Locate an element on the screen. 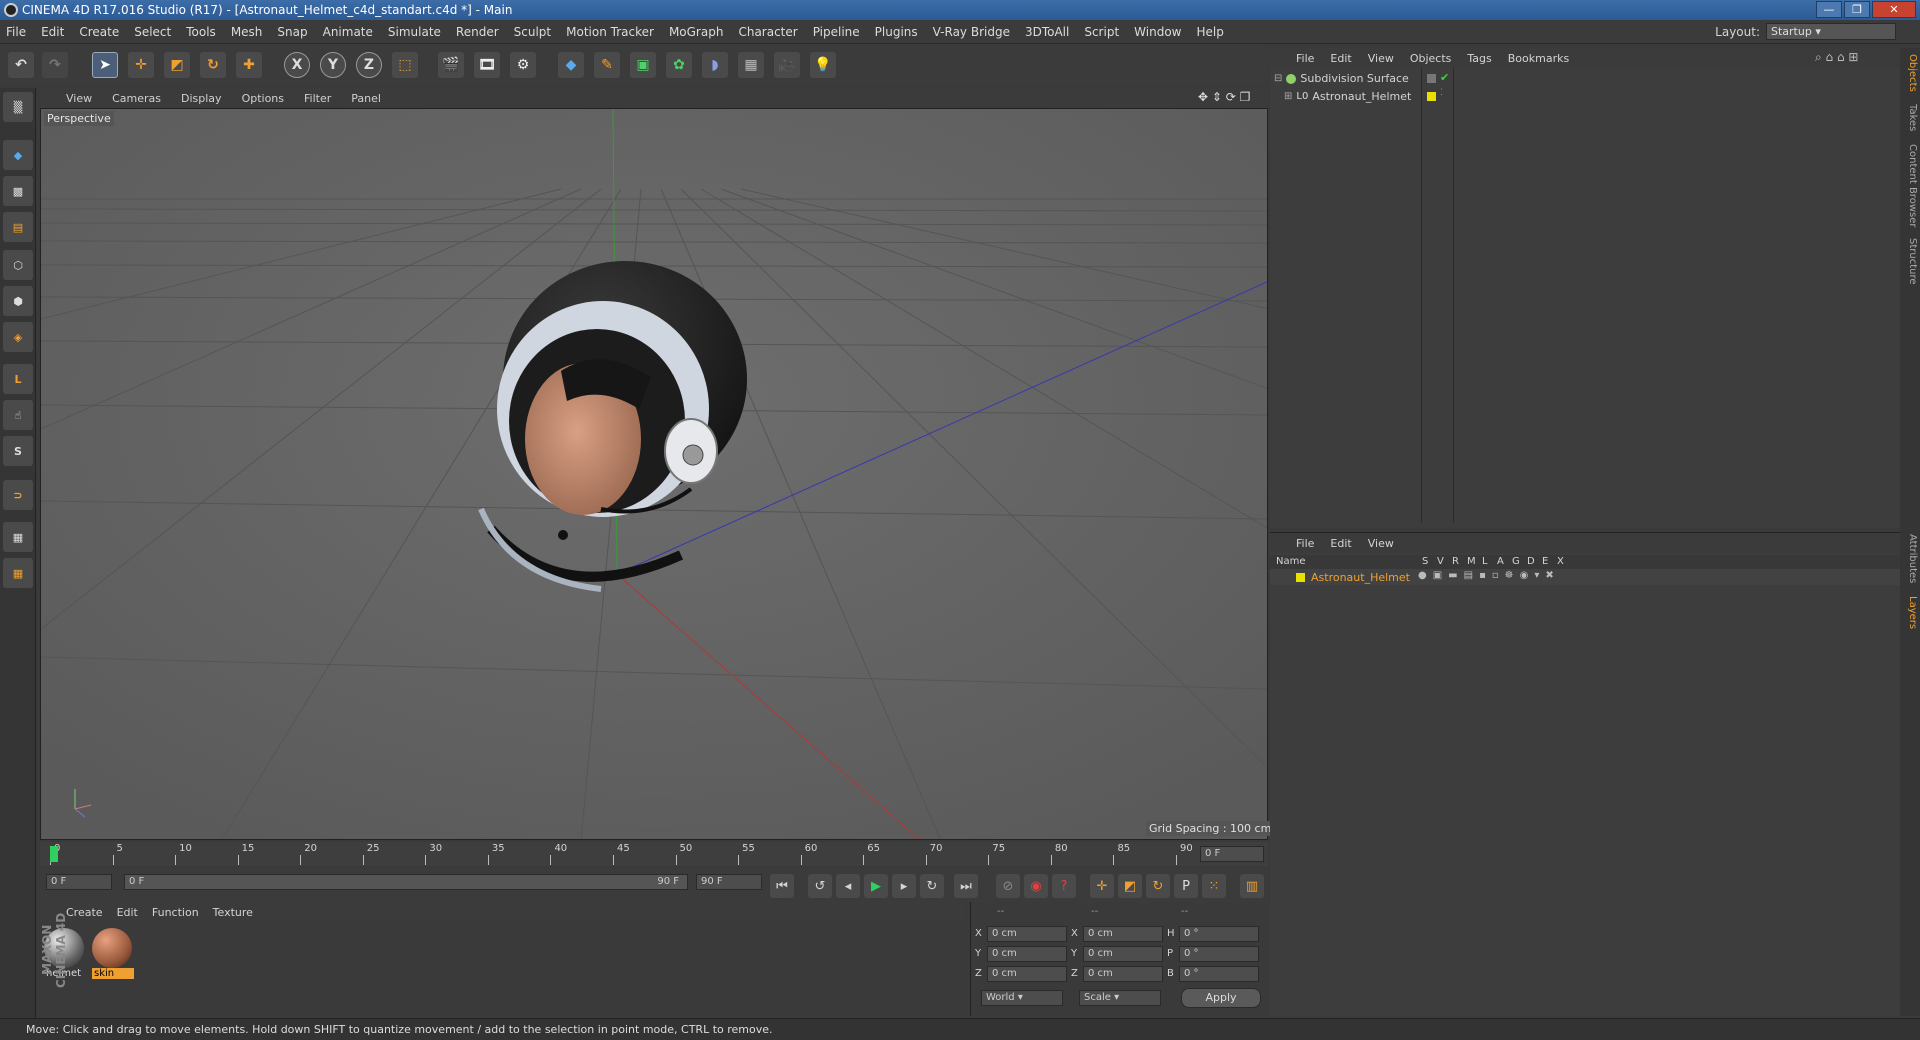 This screenshot has height=1040, width=1920. viewport-menu-panel: Panel is located at coordinates (366, 98).